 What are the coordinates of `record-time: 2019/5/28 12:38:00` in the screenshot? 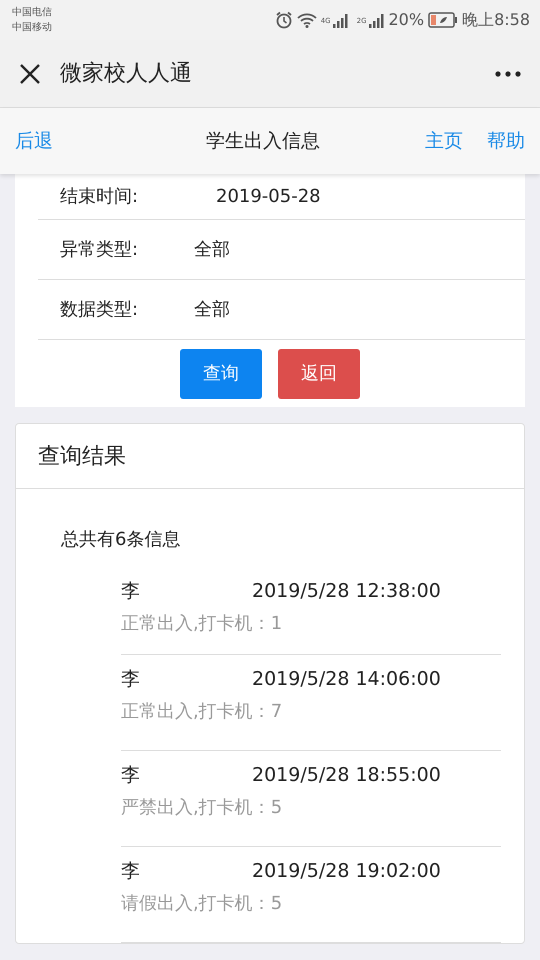 It's located at (346, 591).